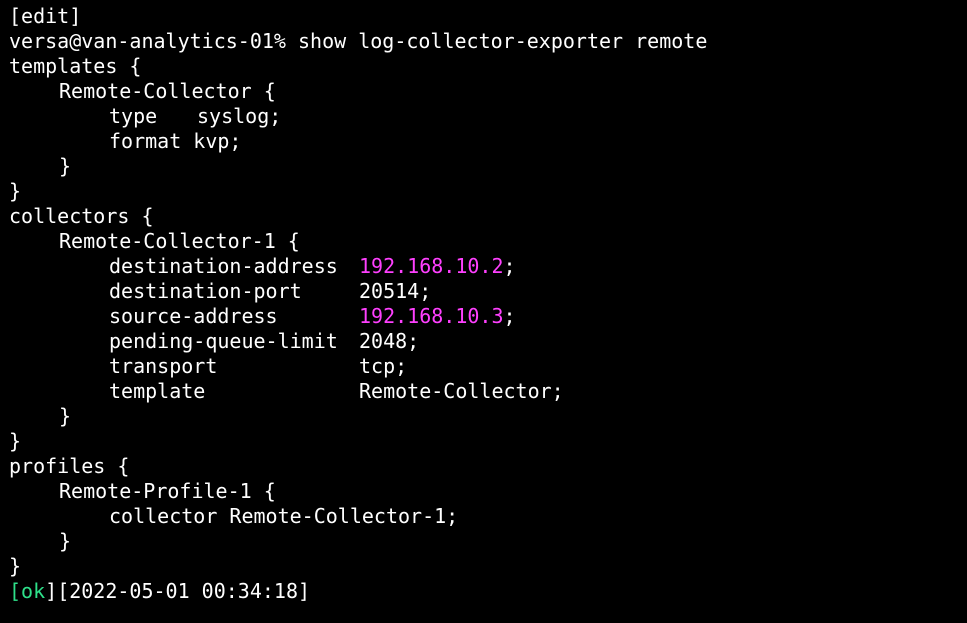  I want to click on profile-item-close: }, so click(65, 541).